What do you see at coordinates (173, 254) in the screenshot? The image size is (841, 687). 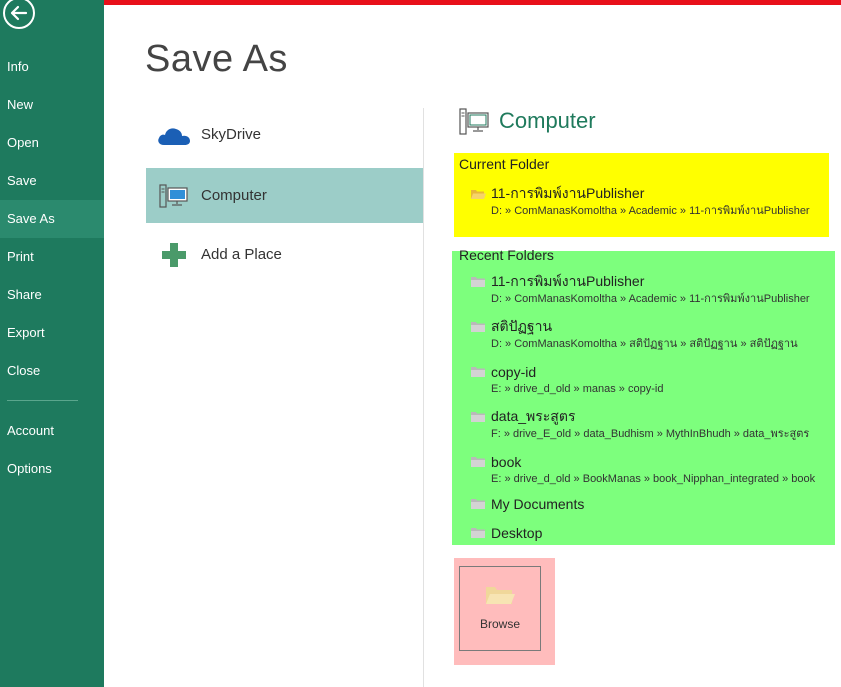 I see `plus-icon` at bounding box center [173, 254].